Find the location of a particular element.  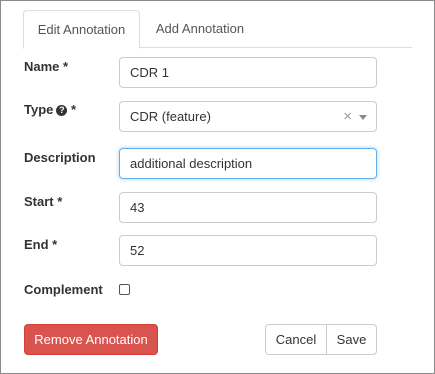

type-label-group: Type? * is located at coordinates (50, 109).